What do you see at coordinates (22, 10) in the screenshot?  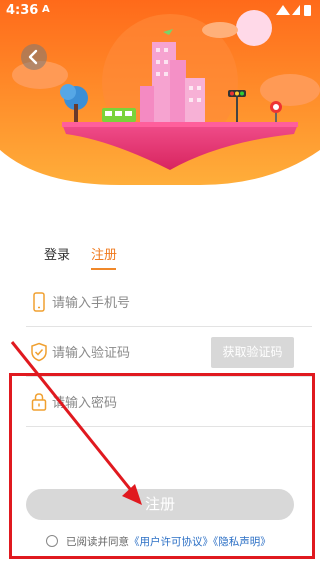 I see `status-time: 4:36` at bounding box center [22, 10].